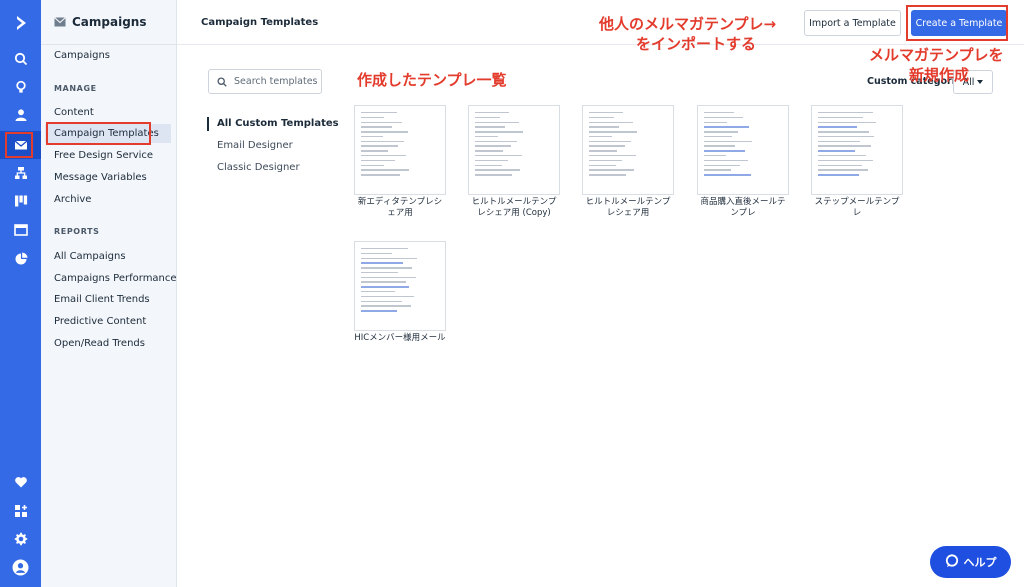 This screenshot has width=1024, height=587. I want to click on template-name: 新エディタテンプレシェア用, so click(400, 208).